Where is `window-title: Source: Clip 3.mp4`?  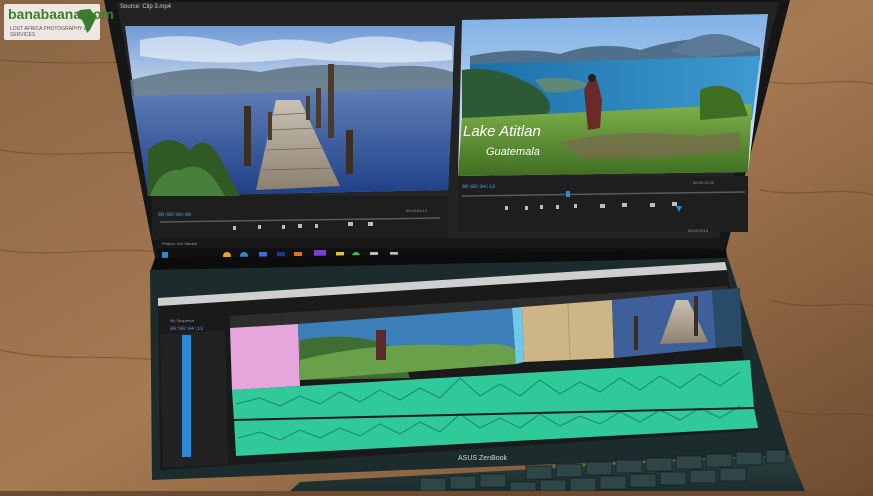
window-title: Source: Clip 3.mp4 is located at coordinates (146, 7).